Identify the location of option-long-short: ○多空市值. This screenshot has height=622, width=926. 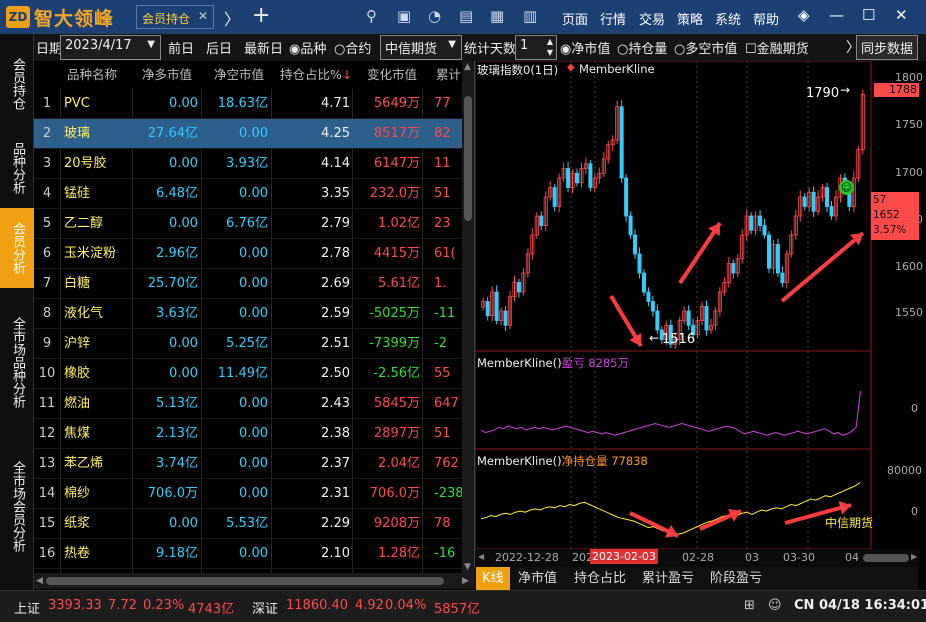
(705, 47).